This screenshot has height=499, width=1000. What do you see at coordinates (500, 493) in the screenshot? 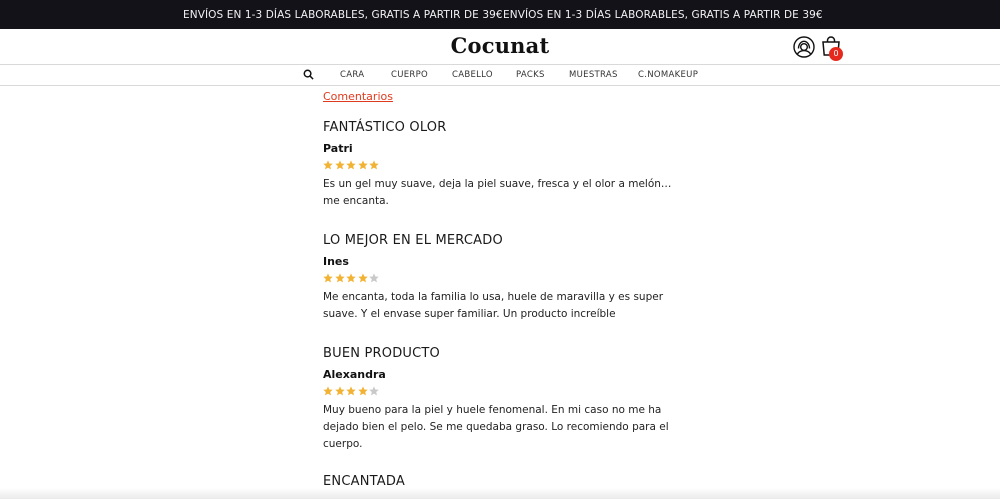
I see `bottom-shadow` at bounding box center [500, 493].